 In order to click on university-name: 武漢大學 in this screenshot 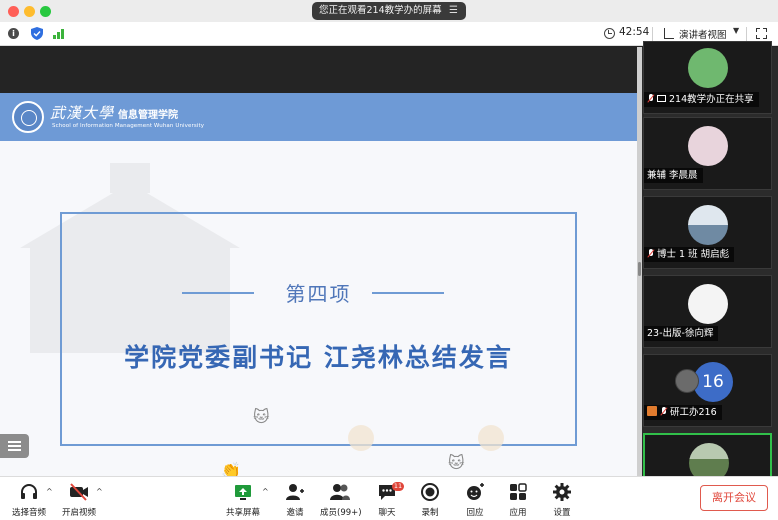, I will do `click(82, 113)`.